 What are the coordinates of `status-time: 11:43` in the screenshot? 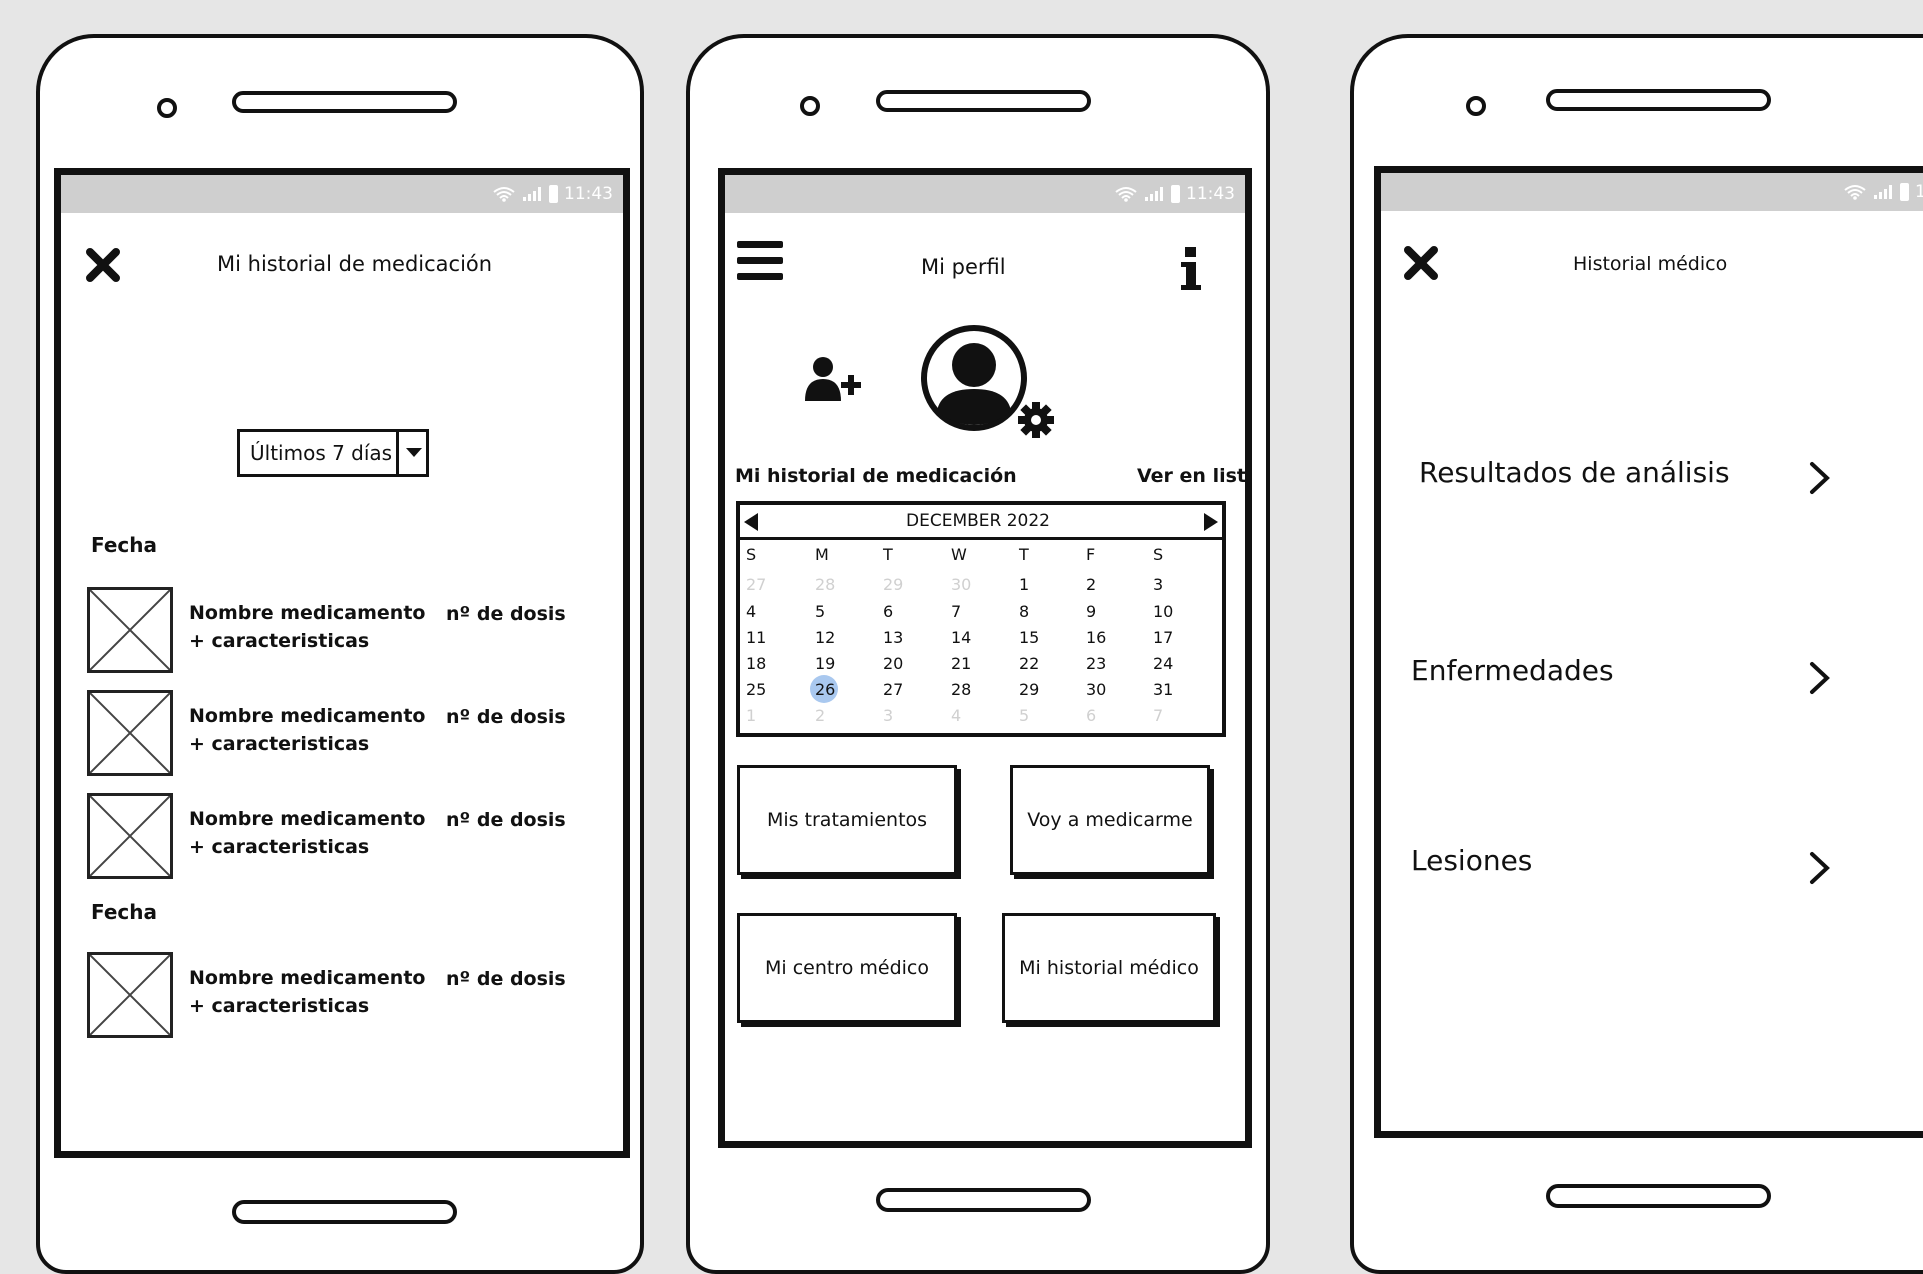 It's located at (588, 194).